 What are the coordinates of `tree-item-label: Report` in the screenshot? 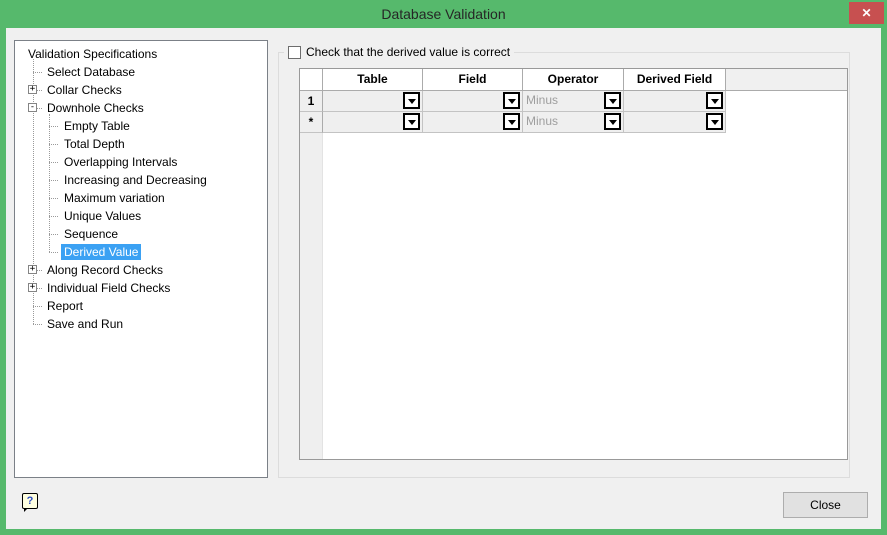 It's located at (65, 306).